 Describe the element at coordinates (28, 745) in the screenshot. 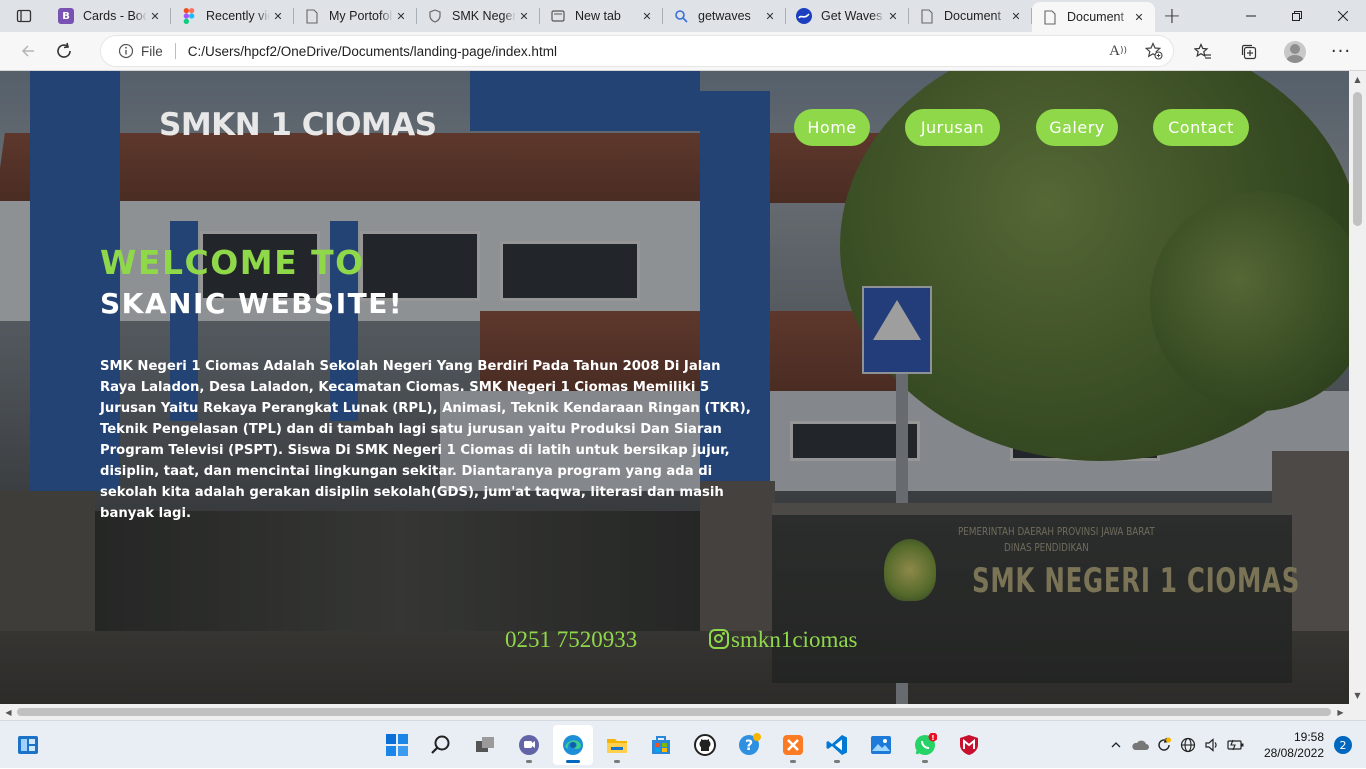

I see `widgets-button` at that location.